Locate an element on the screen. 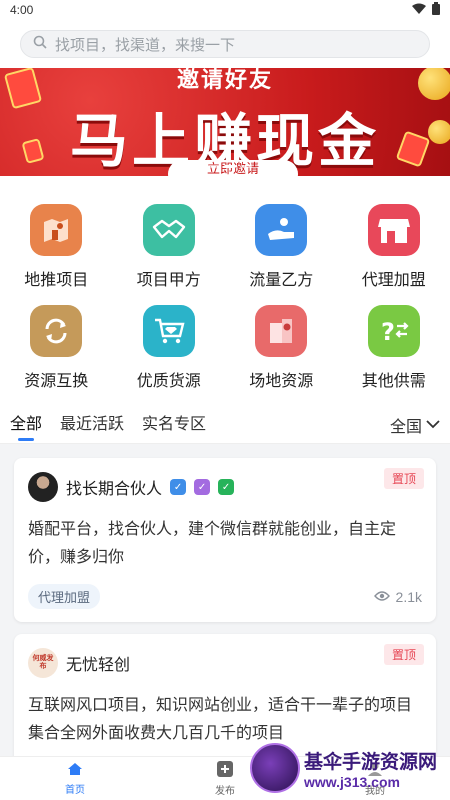  category-label: 场地资源 is located at coordinates (281, 381).